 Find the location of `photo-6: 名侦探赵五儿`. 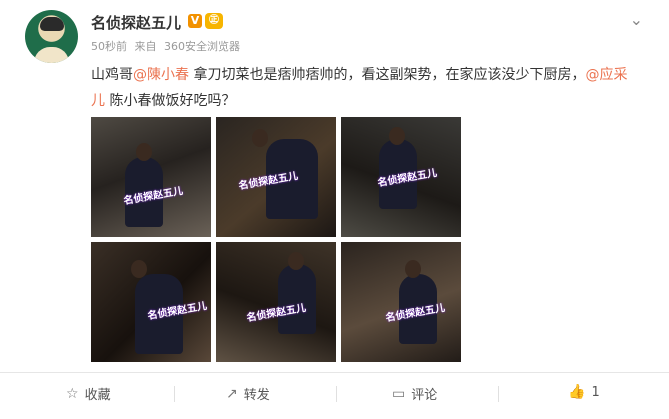

photo-6: 名侦探赵五儿 is located at coordinates (401, 302).